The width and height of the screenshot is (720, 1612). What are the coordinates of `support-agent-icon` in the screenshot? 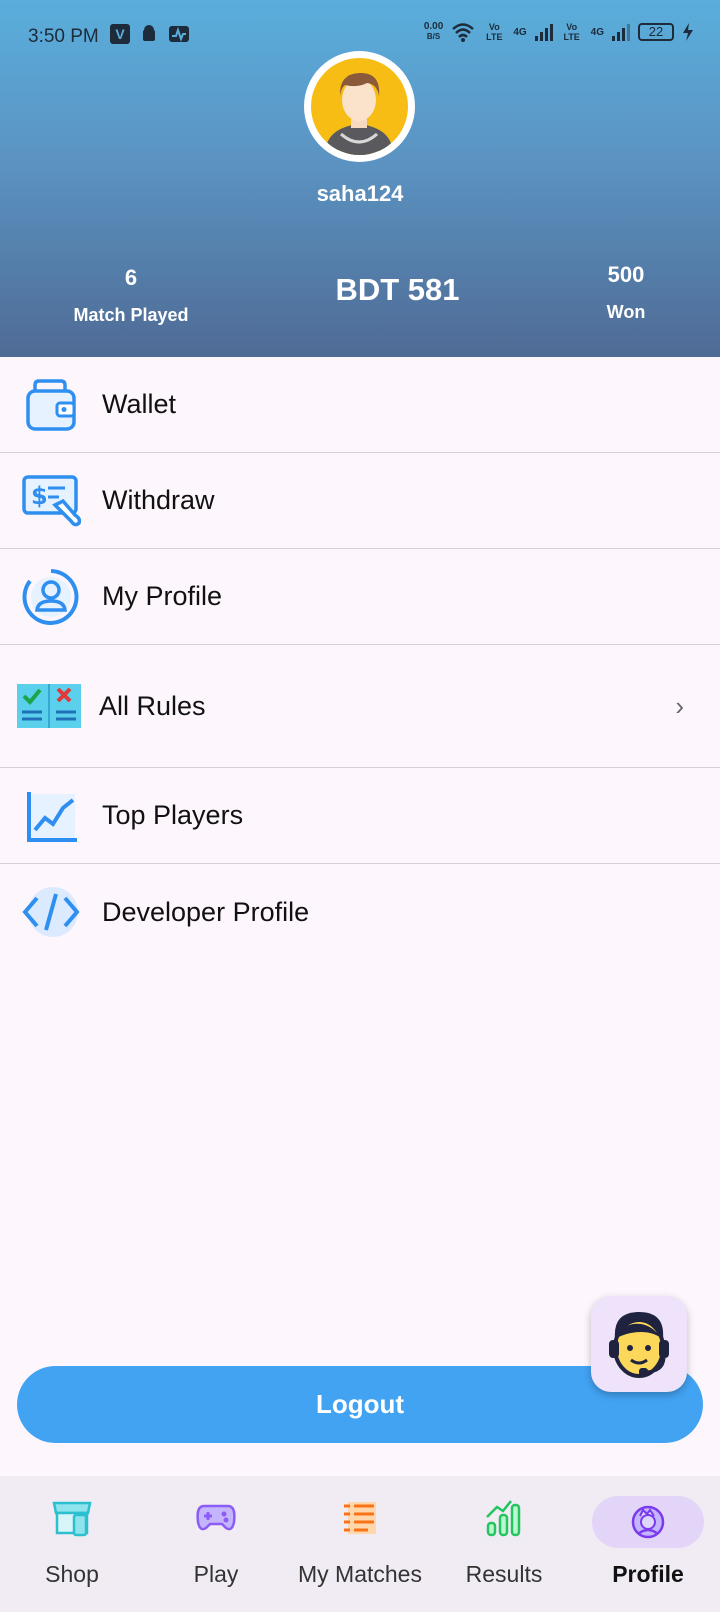 It's located at (639, 1345).